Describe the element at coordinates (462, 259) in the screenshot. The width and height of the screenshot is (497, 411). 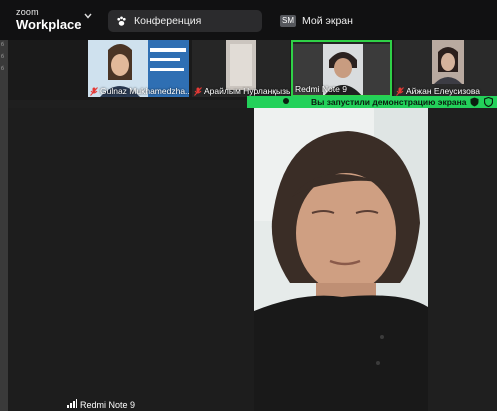
I see `stage-background-right` at that location.